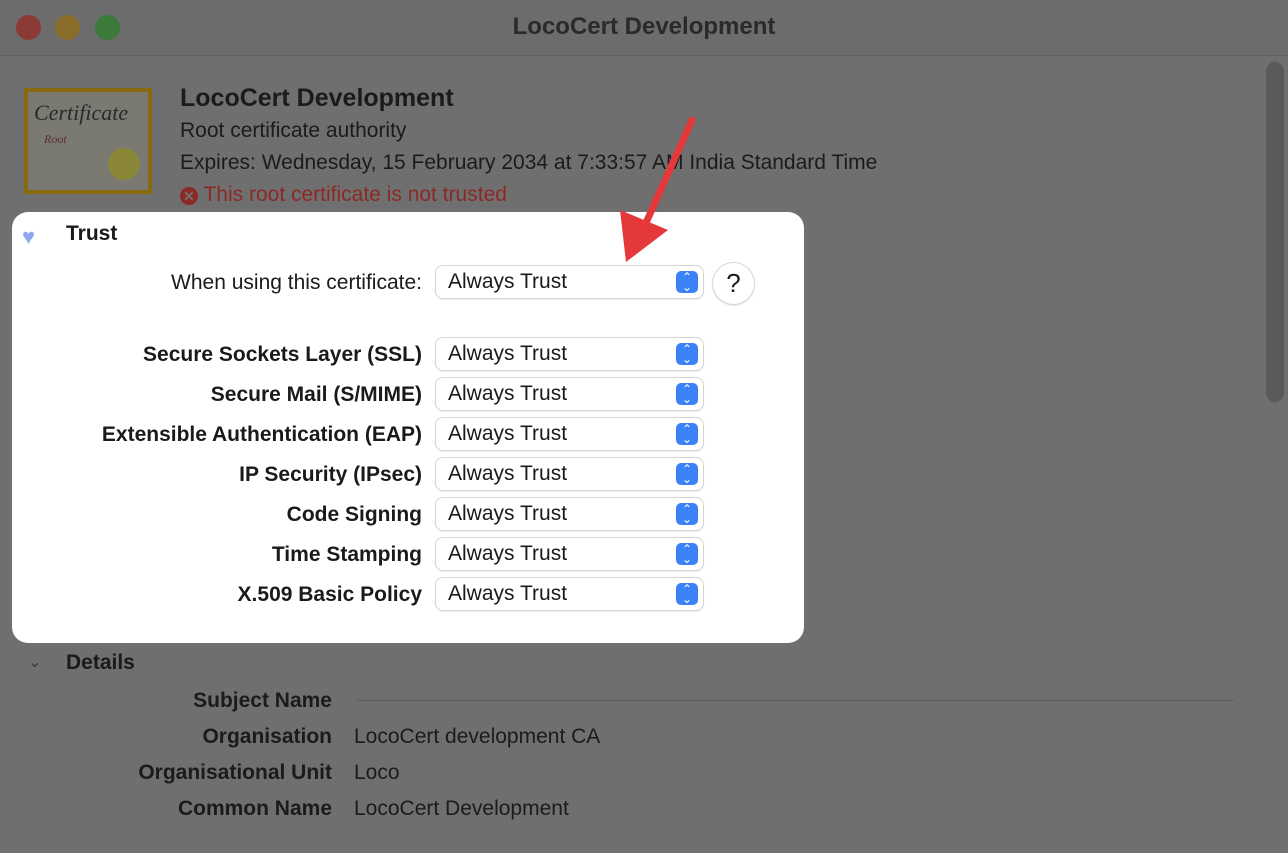  Describe the element at coordinates (235, 772) in the screenshot. I see `detail-label: Organisational Unit` at that location.